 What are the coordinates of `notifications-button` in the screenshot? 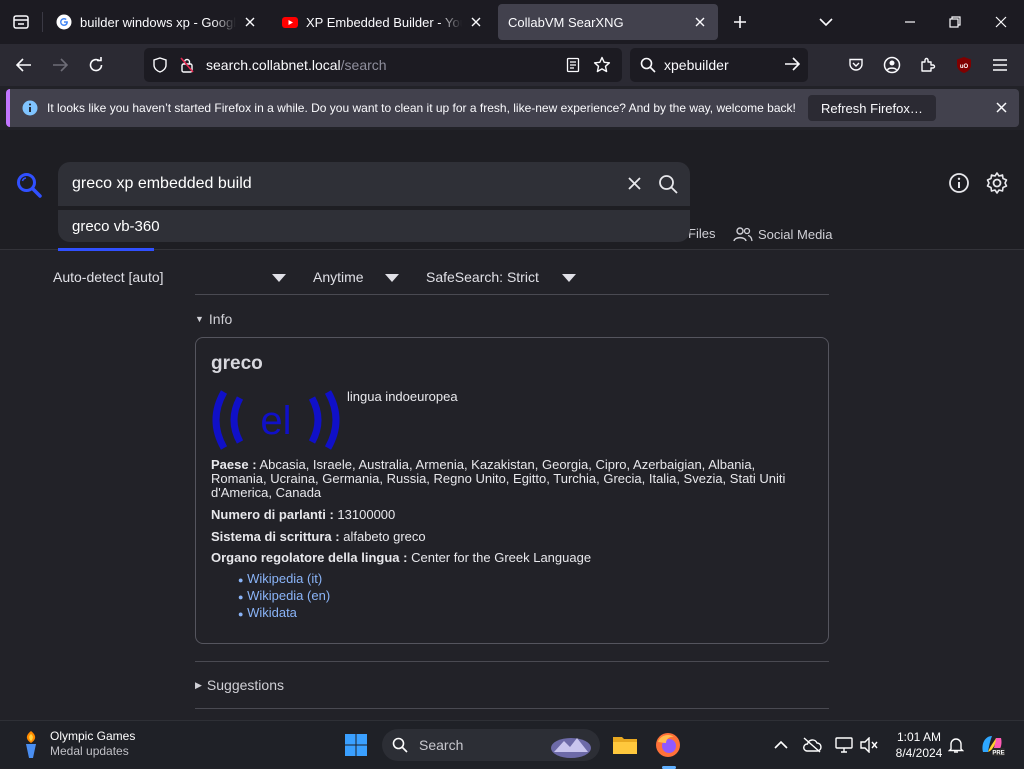 It's located at (956, 745).